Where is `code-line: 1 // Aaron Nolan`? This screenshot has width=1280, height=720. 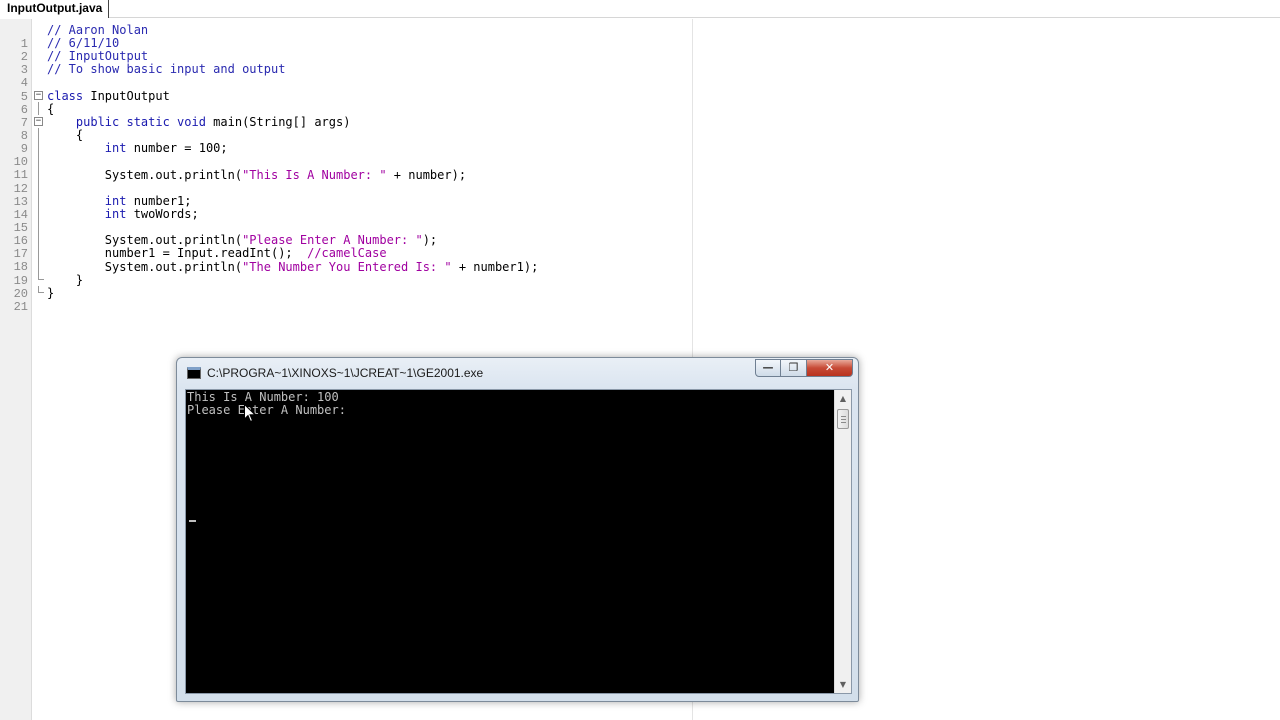 code-line: 1 // Aaron Nolan is located at coordinates (350, 37).